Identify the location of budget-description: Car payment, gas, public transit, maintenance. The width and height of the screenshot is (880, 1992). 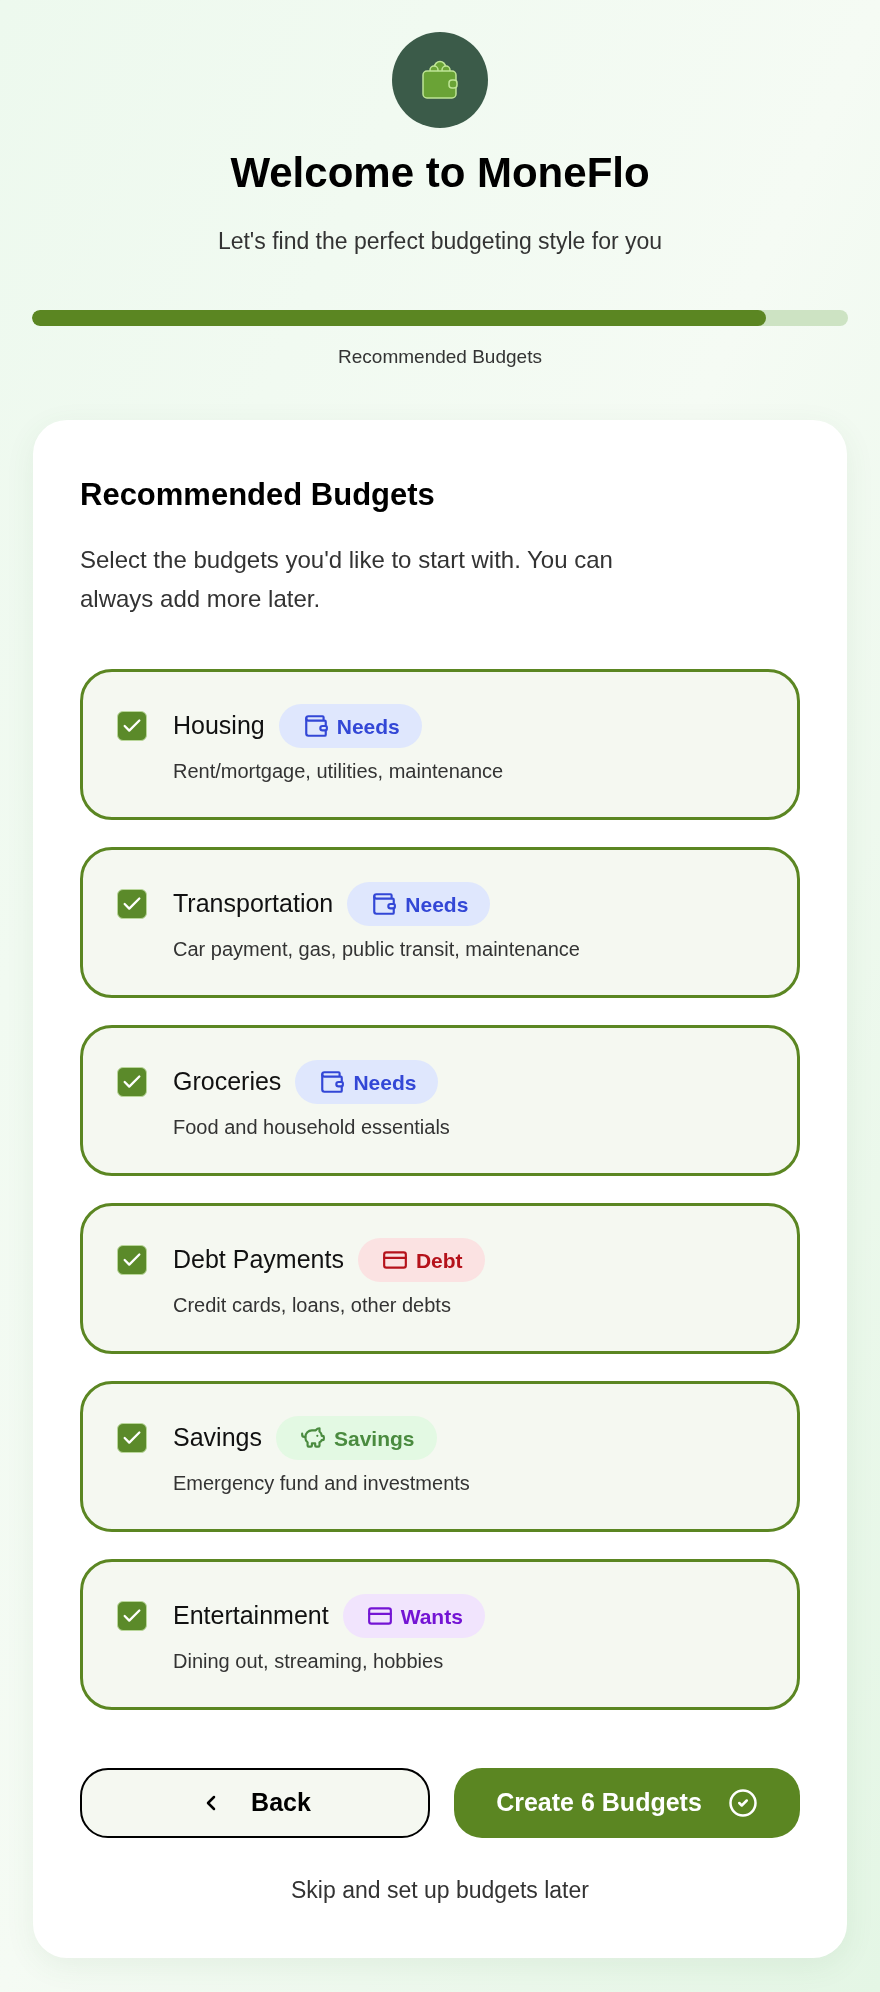
(377, 949).